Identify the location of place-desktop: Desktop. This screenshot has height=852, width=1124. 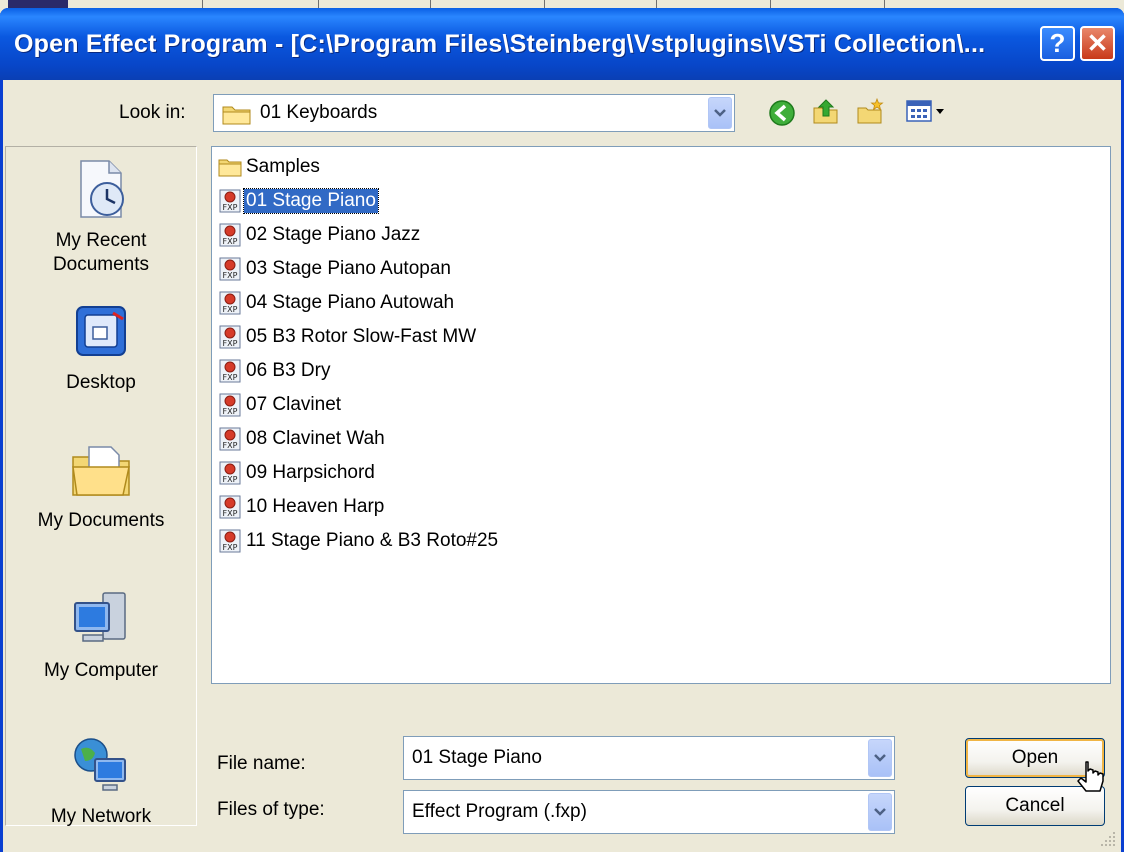
(101, 347).